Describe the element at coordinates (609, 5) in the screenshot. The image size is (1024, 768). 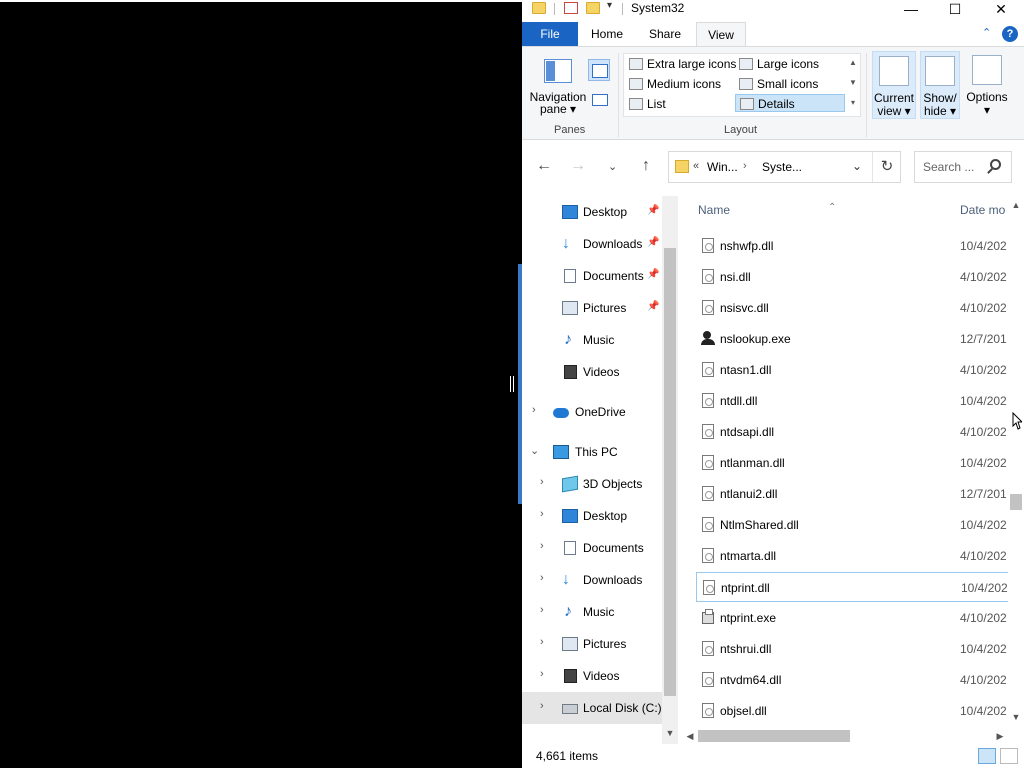
I see `quick-access-dropdown-icon: ▾` at that location.